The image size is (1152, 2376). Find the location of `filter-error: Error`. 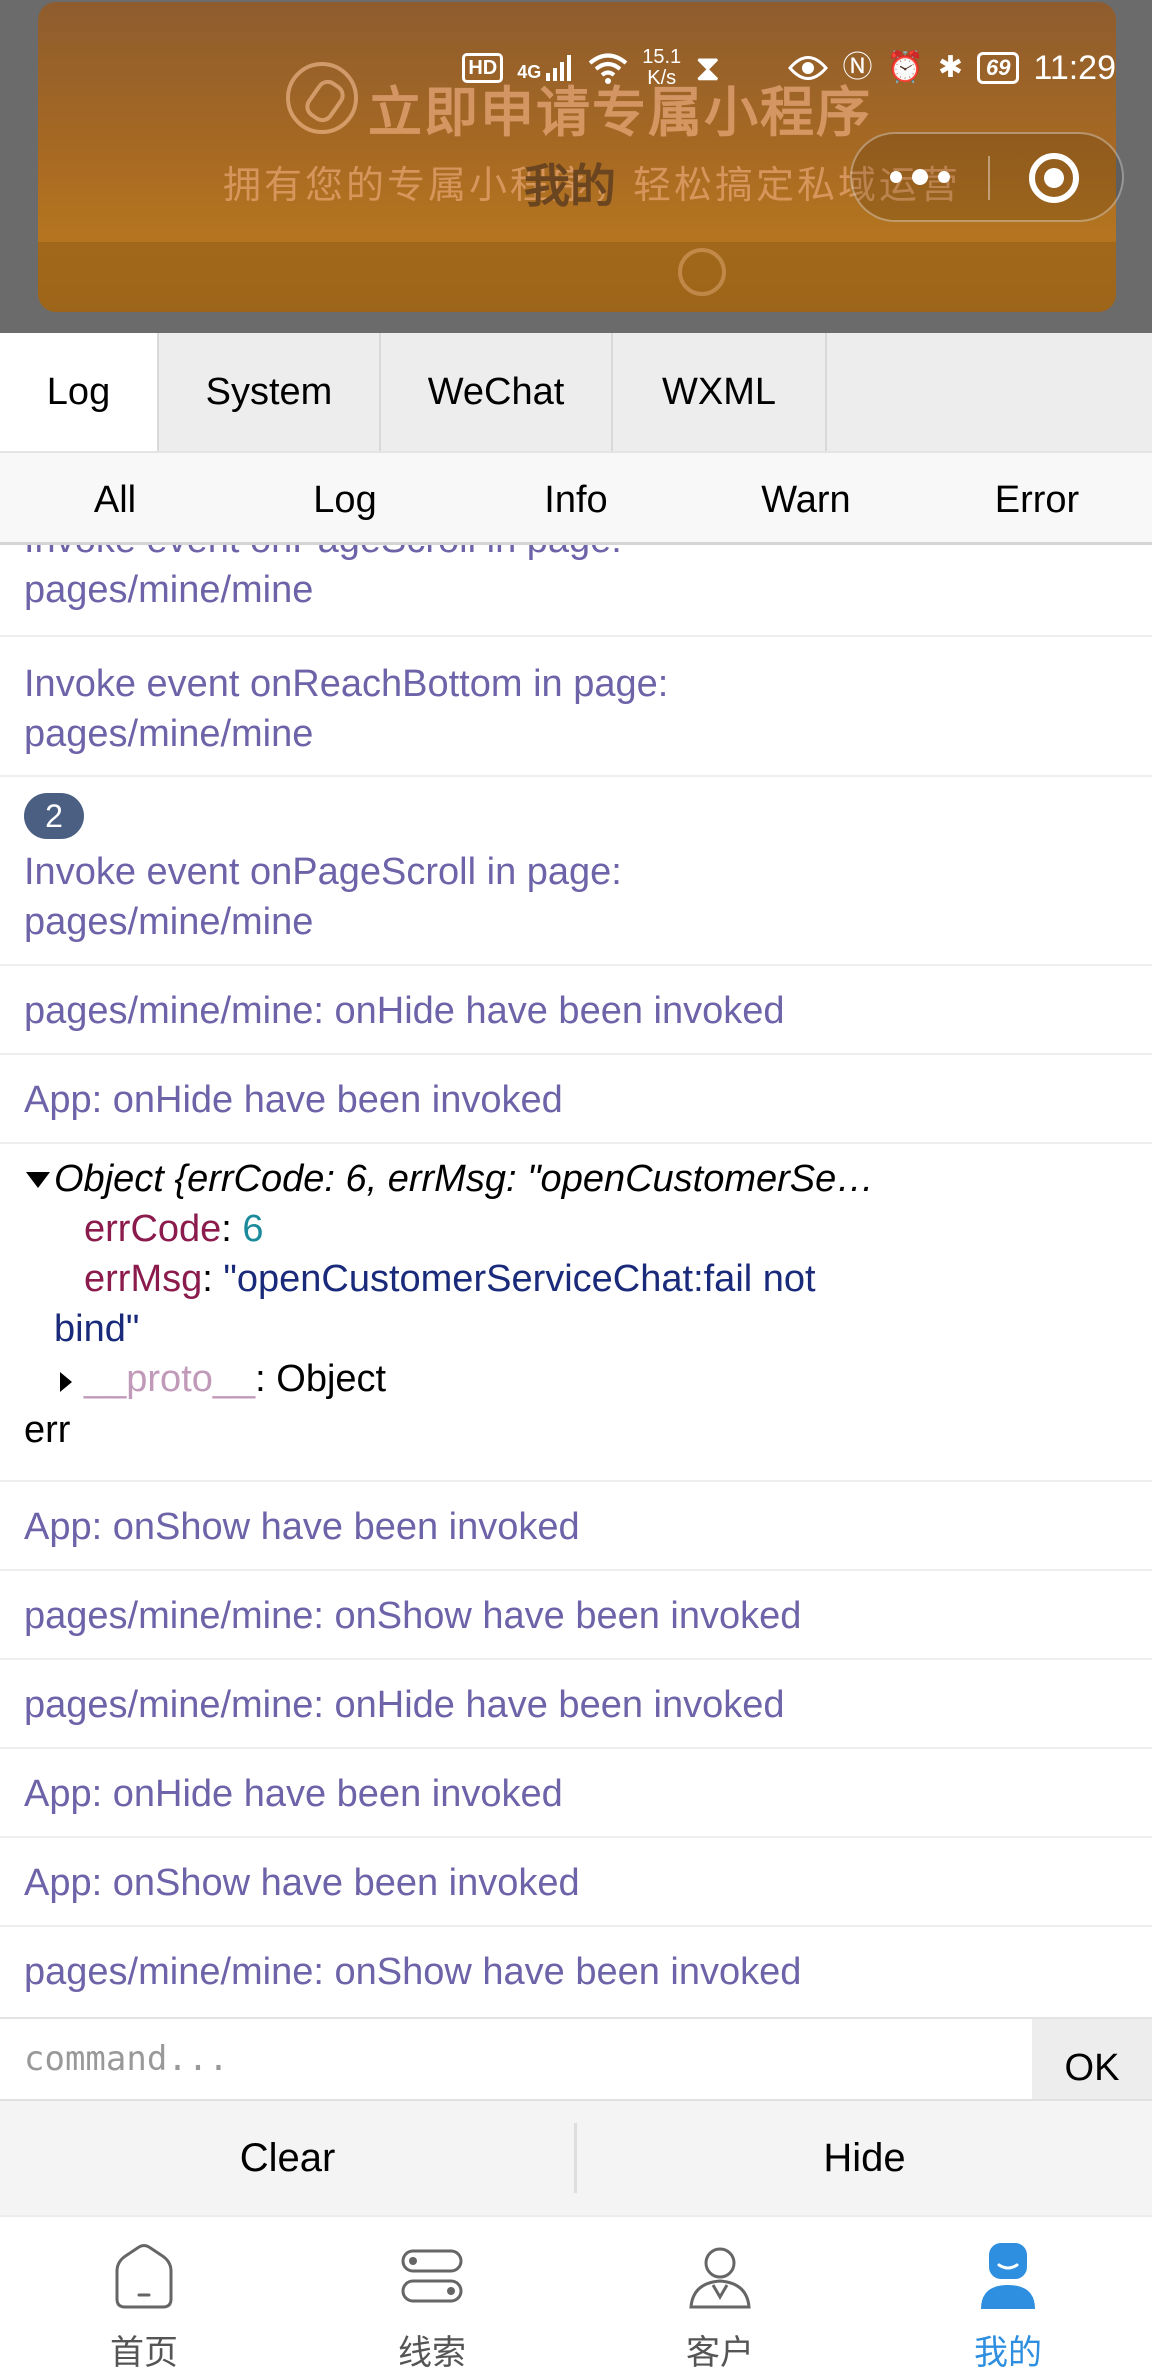

filter-error: Error is located at coordinates (1037, 499).